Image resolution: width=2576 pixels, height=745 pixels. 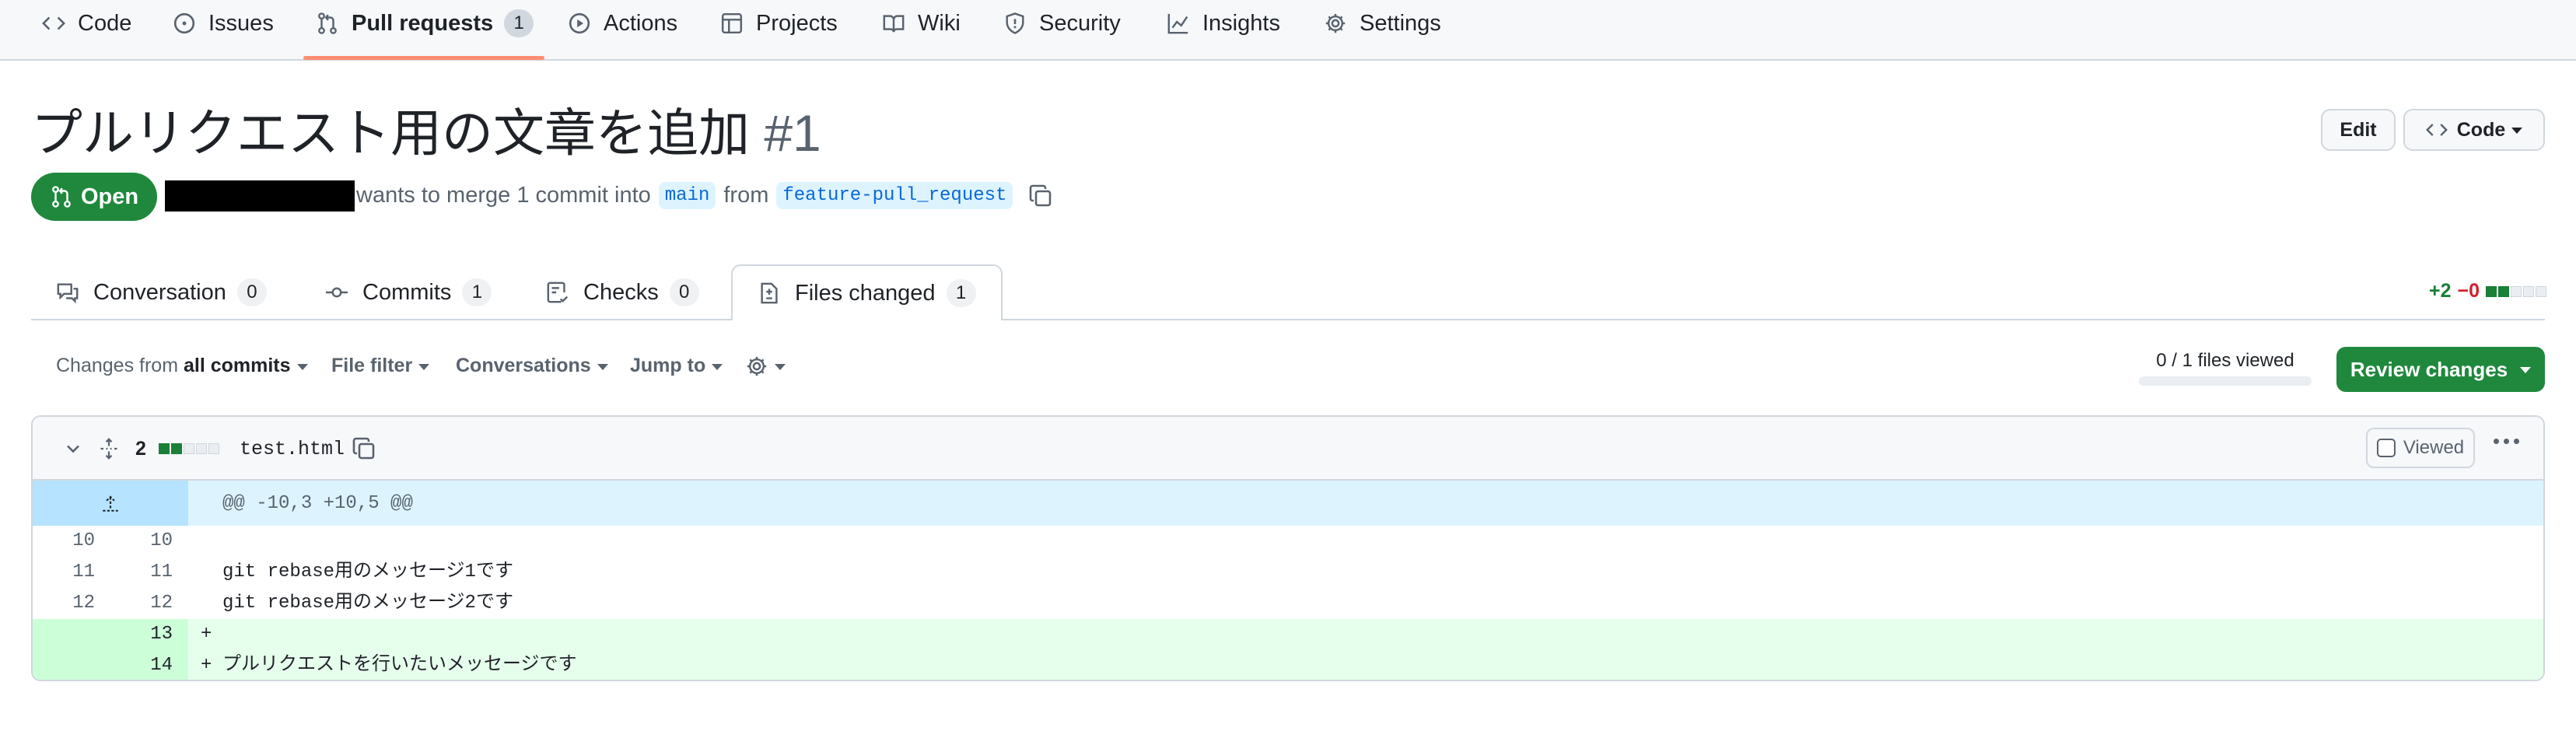 What do you see at coordinates (2469, 291) in the screenshot?
I see `diffstat-deletions: −0` at bounding box center [2469, 291].